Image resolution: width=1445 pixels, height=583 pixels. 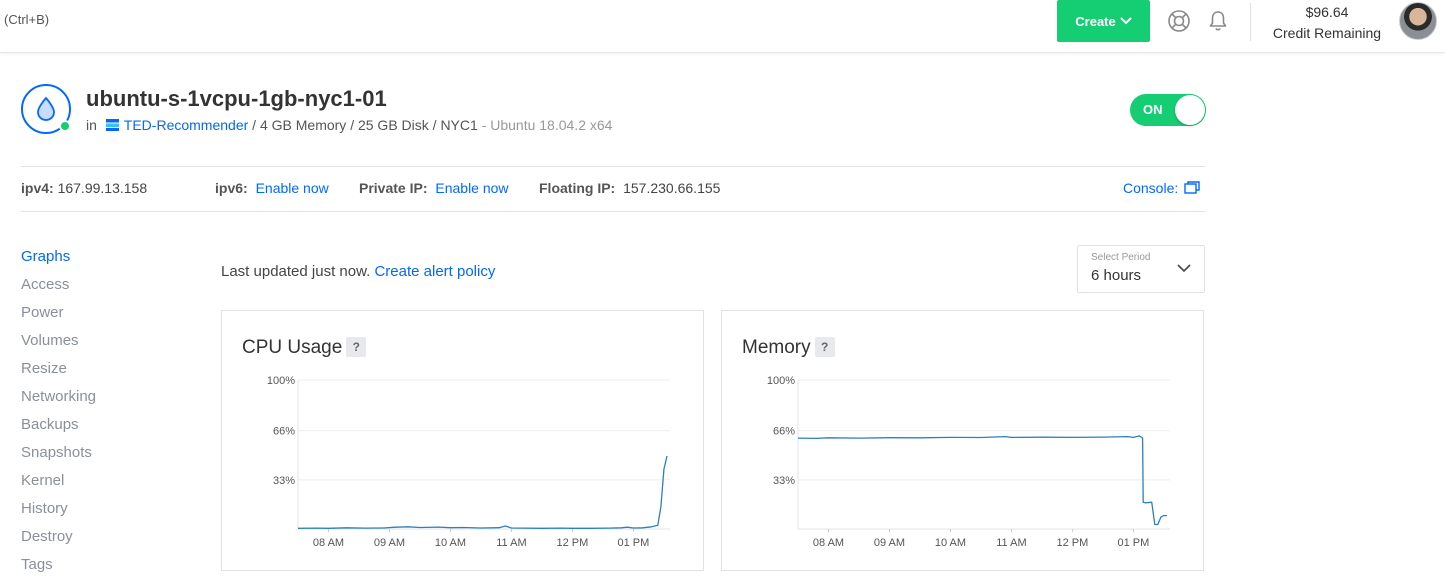 What do you see at coordinates (482, 492) in the screenshot?
I see `series-line` at bounding box center [482, 492].